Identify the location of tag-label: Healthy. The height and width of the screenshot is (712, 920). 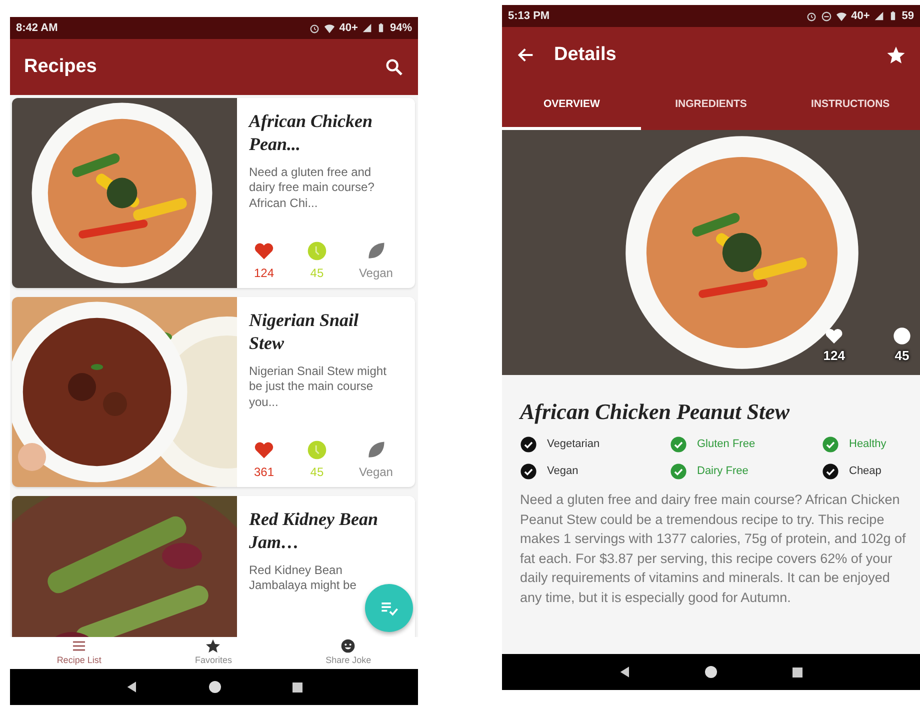
(867, 444).